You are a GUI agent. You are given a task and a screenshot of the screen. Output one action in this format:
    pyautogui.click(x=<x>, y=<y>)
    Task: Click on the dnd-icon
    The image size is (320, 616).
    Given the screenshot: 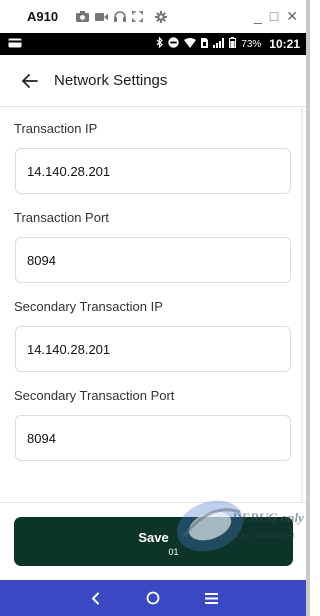 What is the action you would take?
    pyautogui.click(x=173, y=44)
    